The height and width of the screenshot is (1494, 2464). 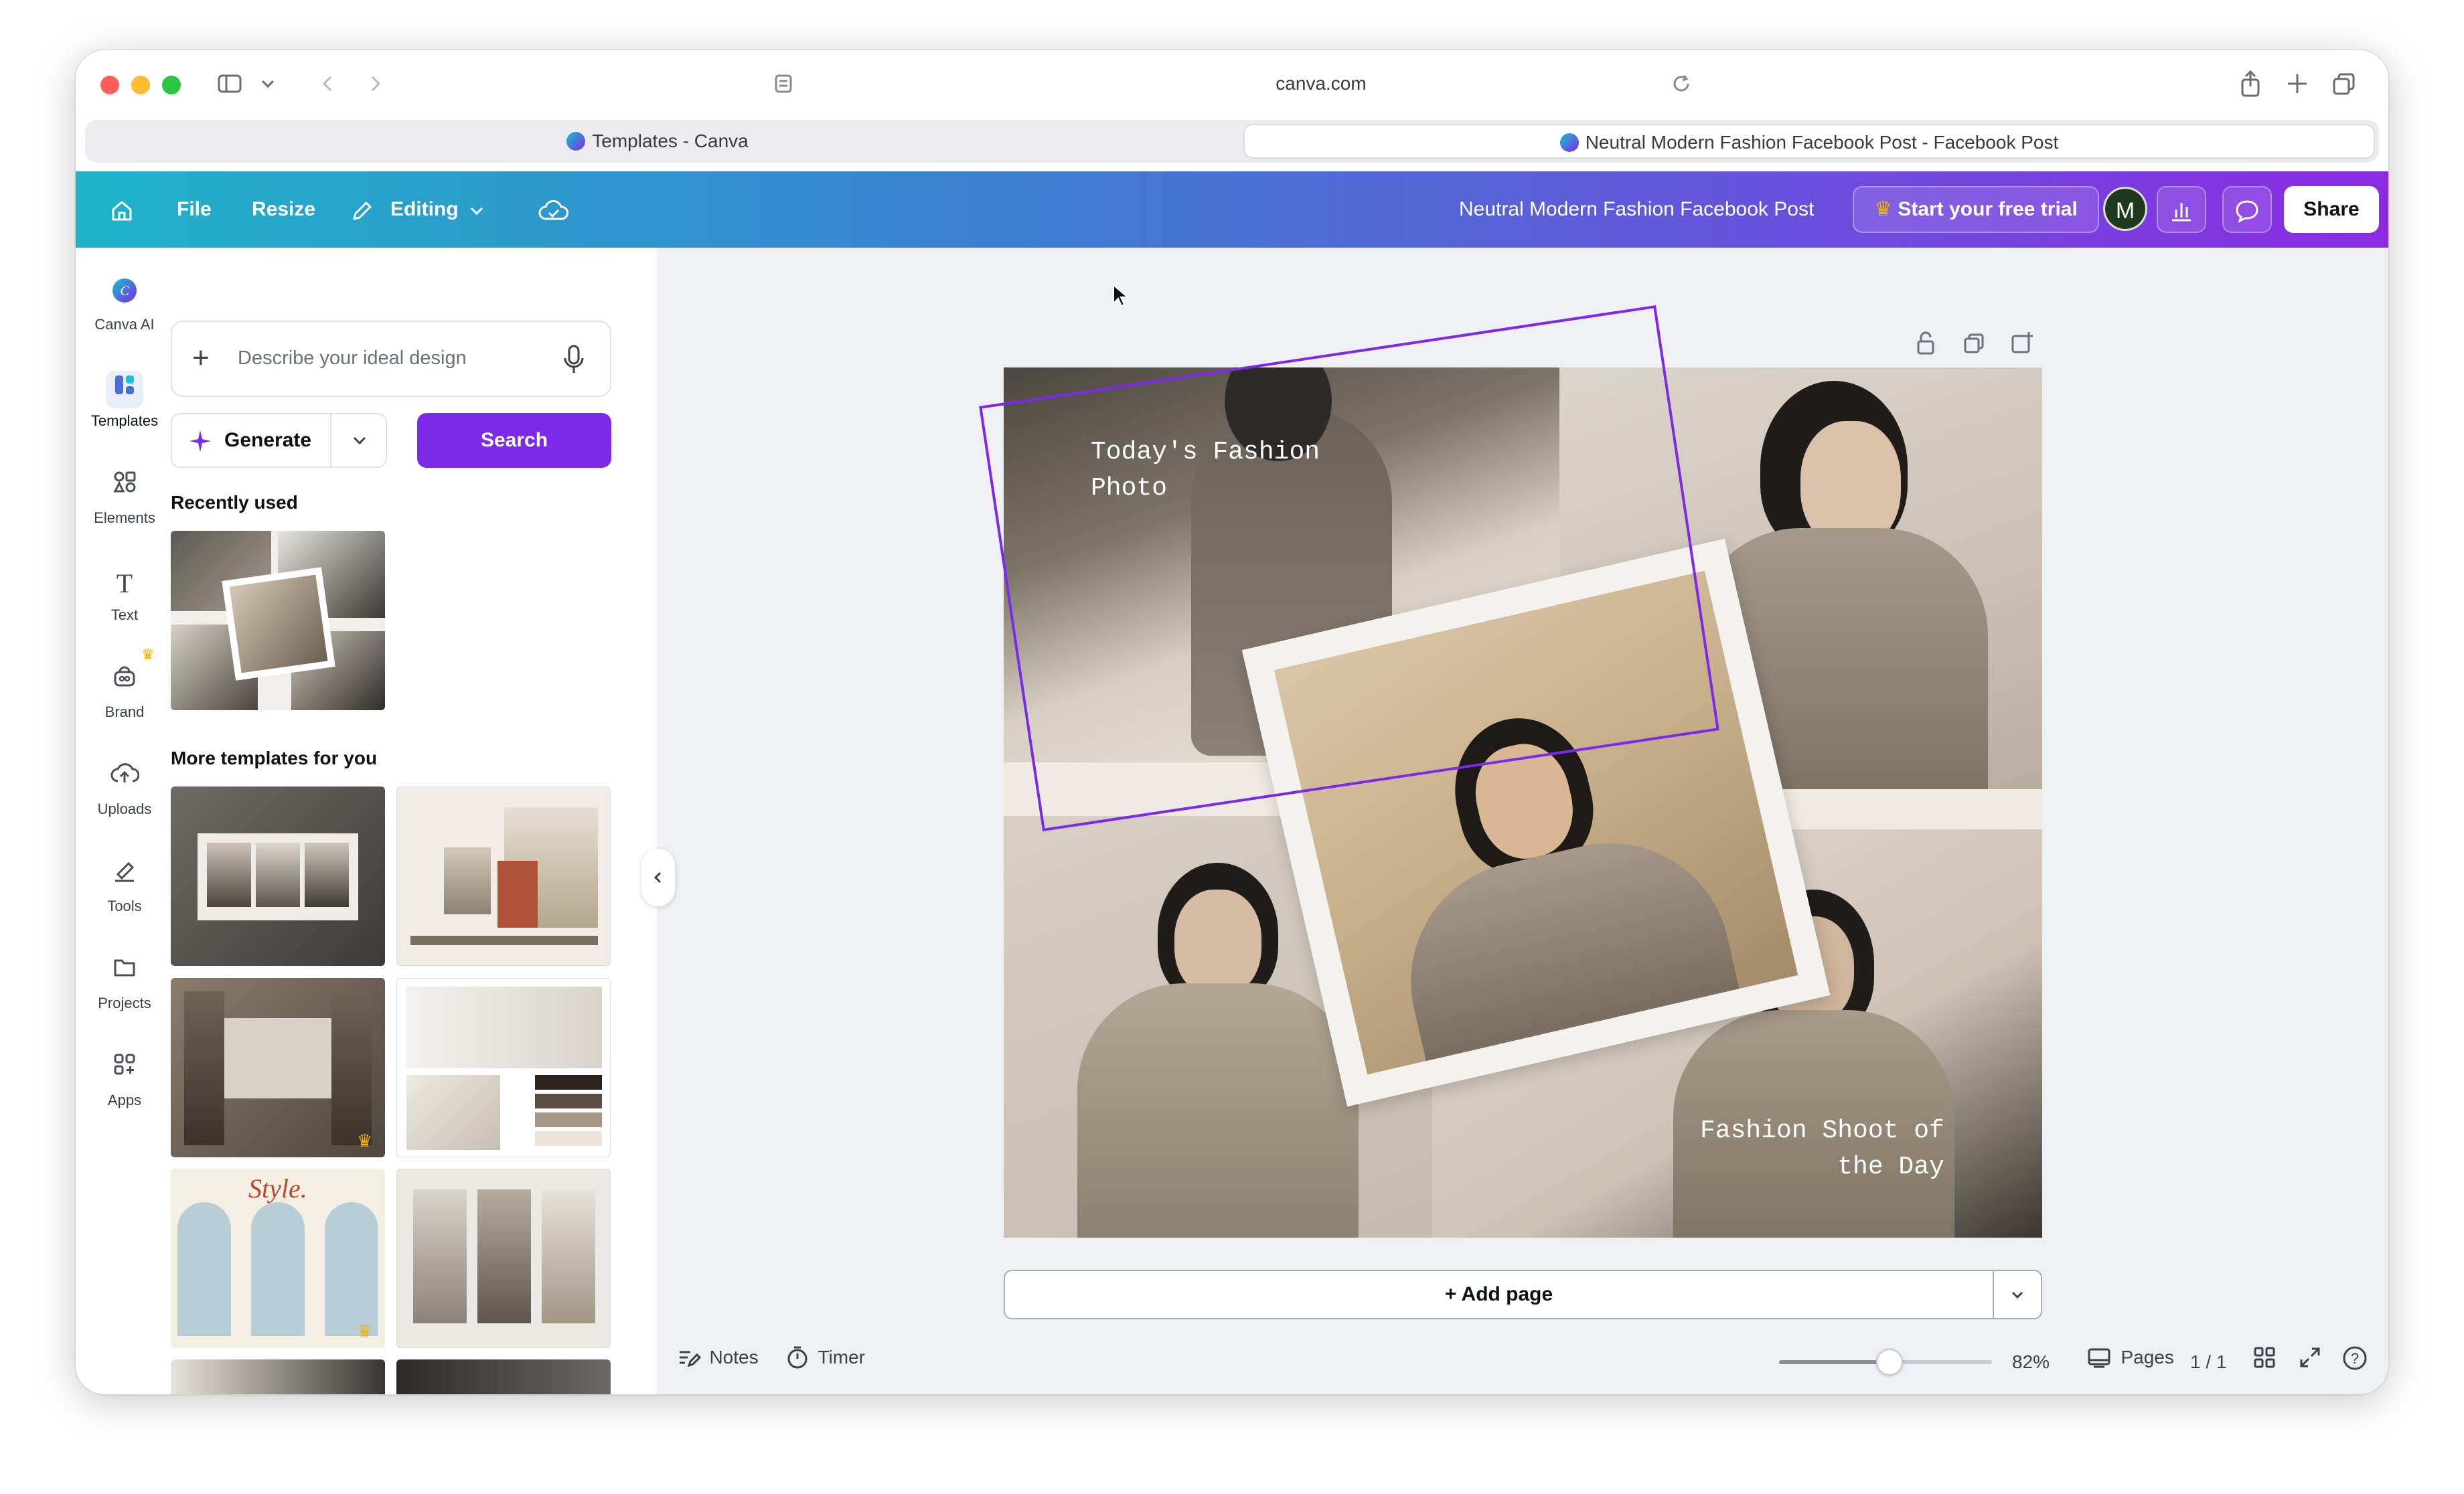 I want to click on editing-mode-button: Editing, so click(x=424, y=209).